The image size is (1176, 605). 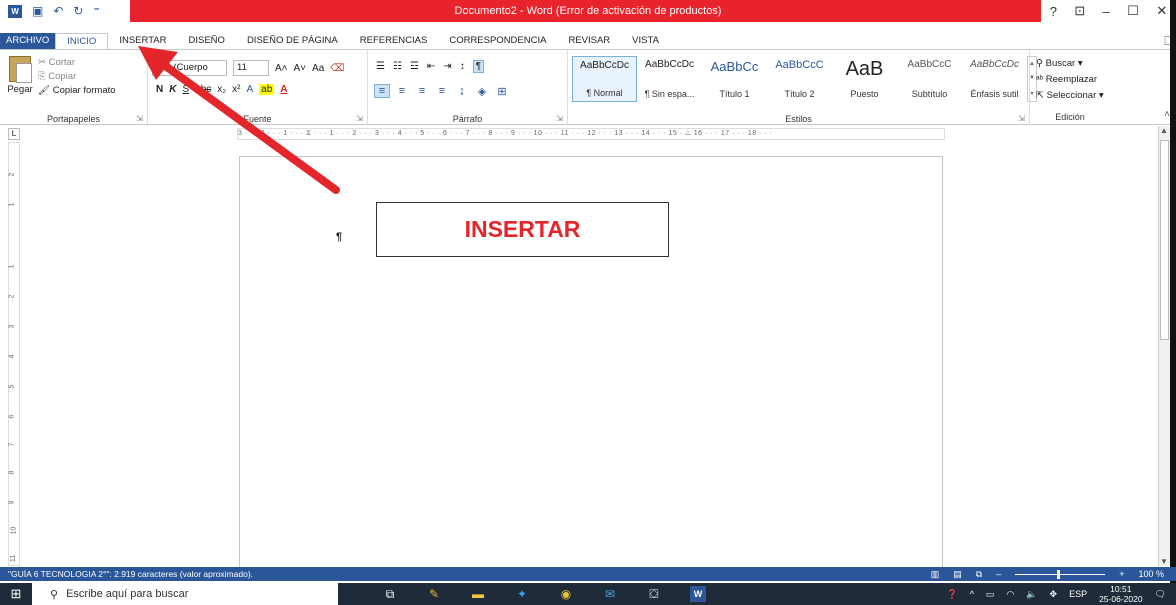 What do you see at coordinates (654, 594) in the screenshot?
I see `store-icon: ⛋` at bounding box center [654, 594].